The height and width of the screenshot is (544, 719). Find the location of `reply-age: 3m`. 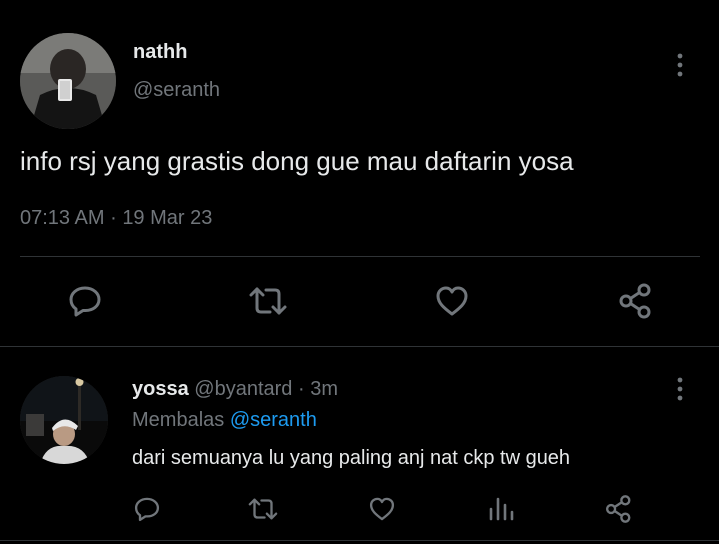

reply-age: 3m is located at coordinates (324, 389).